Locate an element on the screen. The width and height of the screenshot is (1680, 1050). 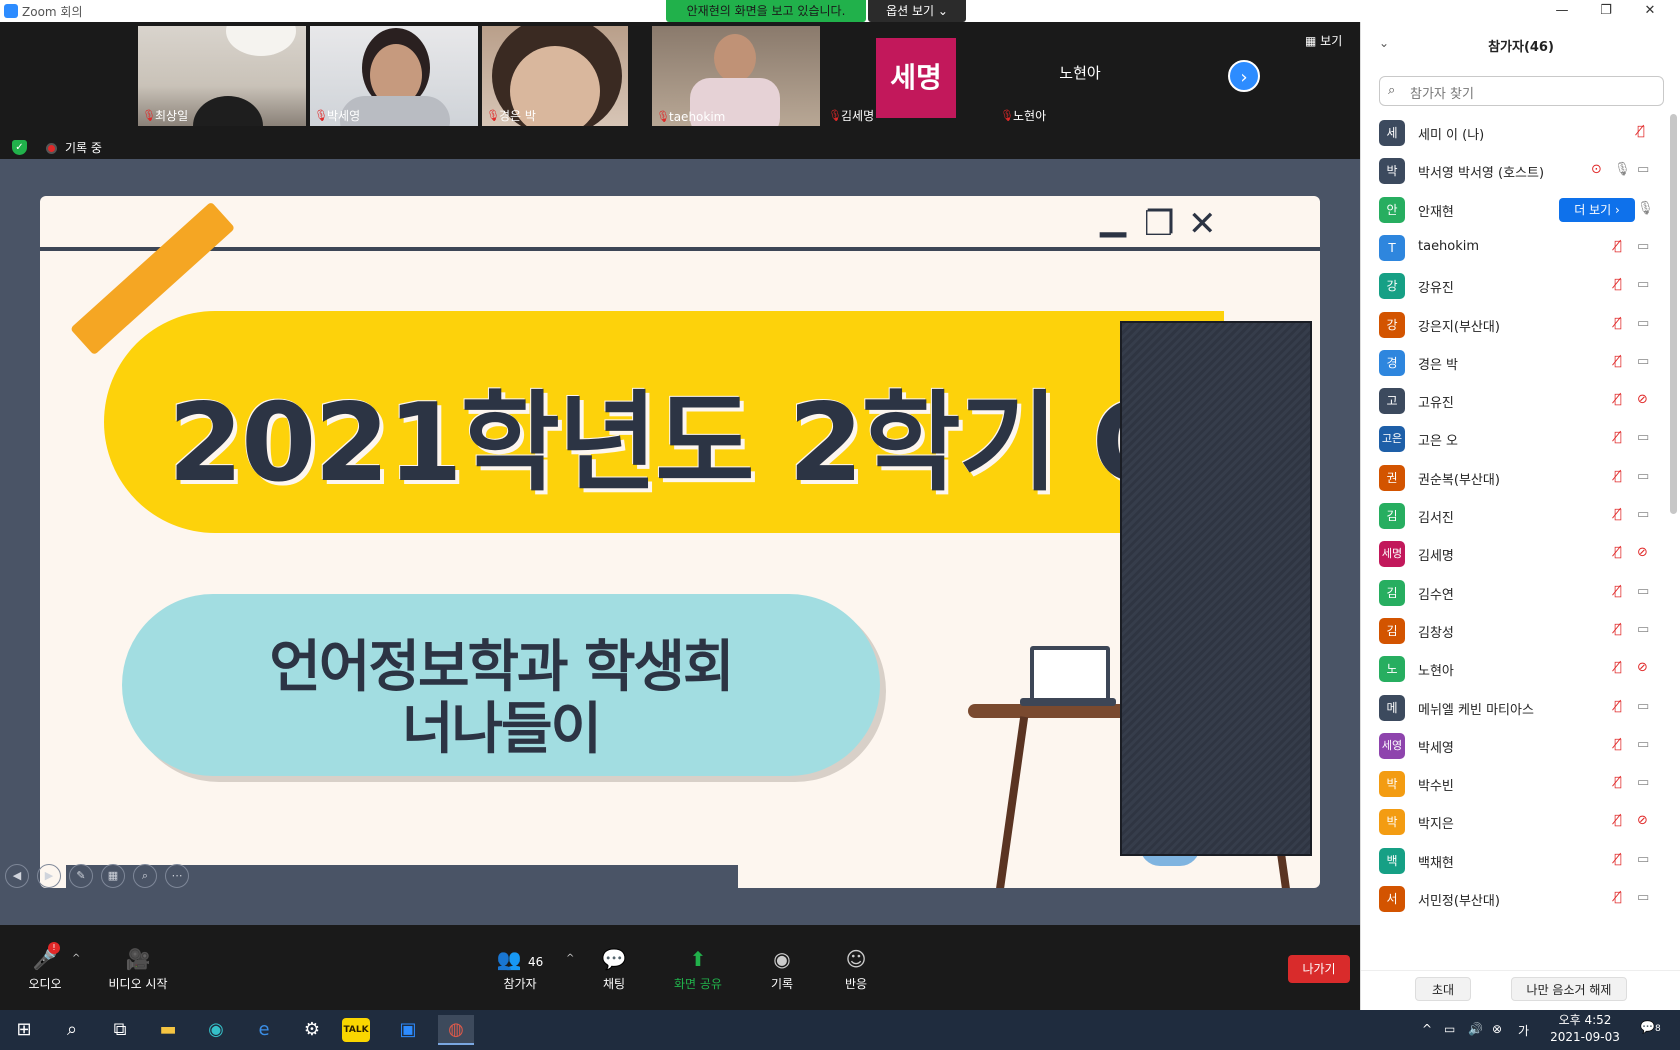
participant-row: 메 메뉘엘 케빈 마티아스 🎙̸ ▭ is located at coordinates (1513, 708).